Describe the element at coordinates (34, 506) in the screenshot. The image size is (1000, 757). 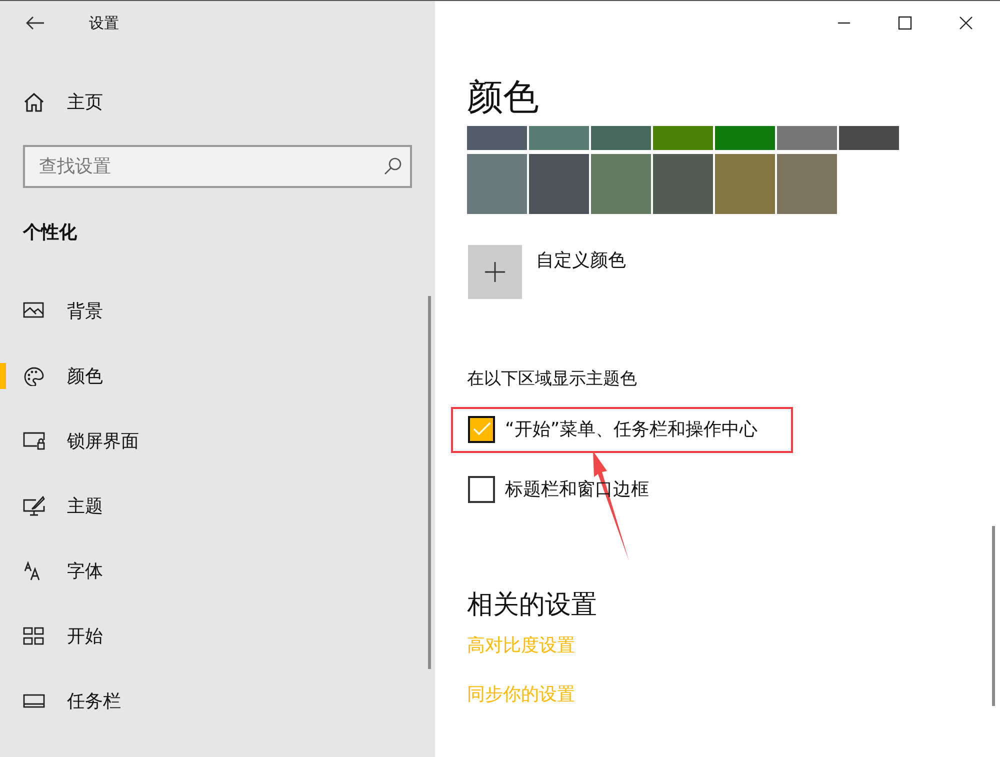
I see `theme-icon` at that location.